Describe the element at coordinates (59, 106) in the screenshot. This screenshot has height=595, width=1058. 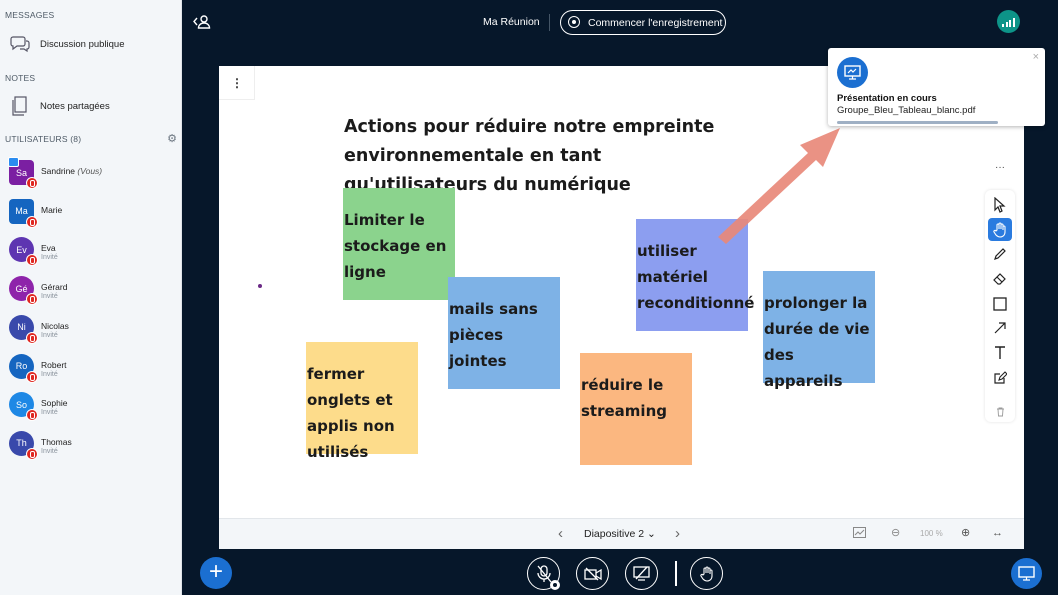
I see `shared-notes-link: Notes partagées` at that location.